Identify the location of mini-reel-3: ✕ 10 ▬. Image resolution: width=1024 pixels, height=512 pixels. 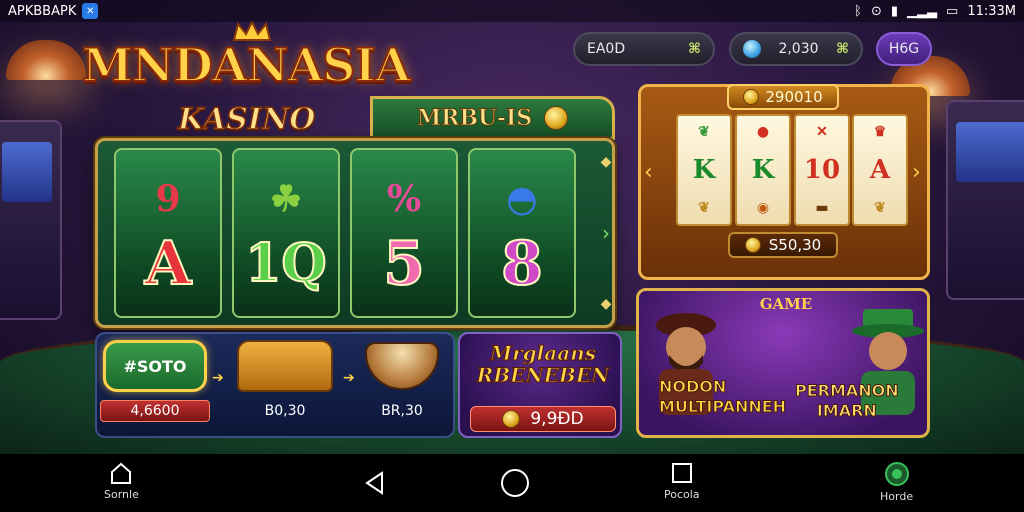
(822, 170).